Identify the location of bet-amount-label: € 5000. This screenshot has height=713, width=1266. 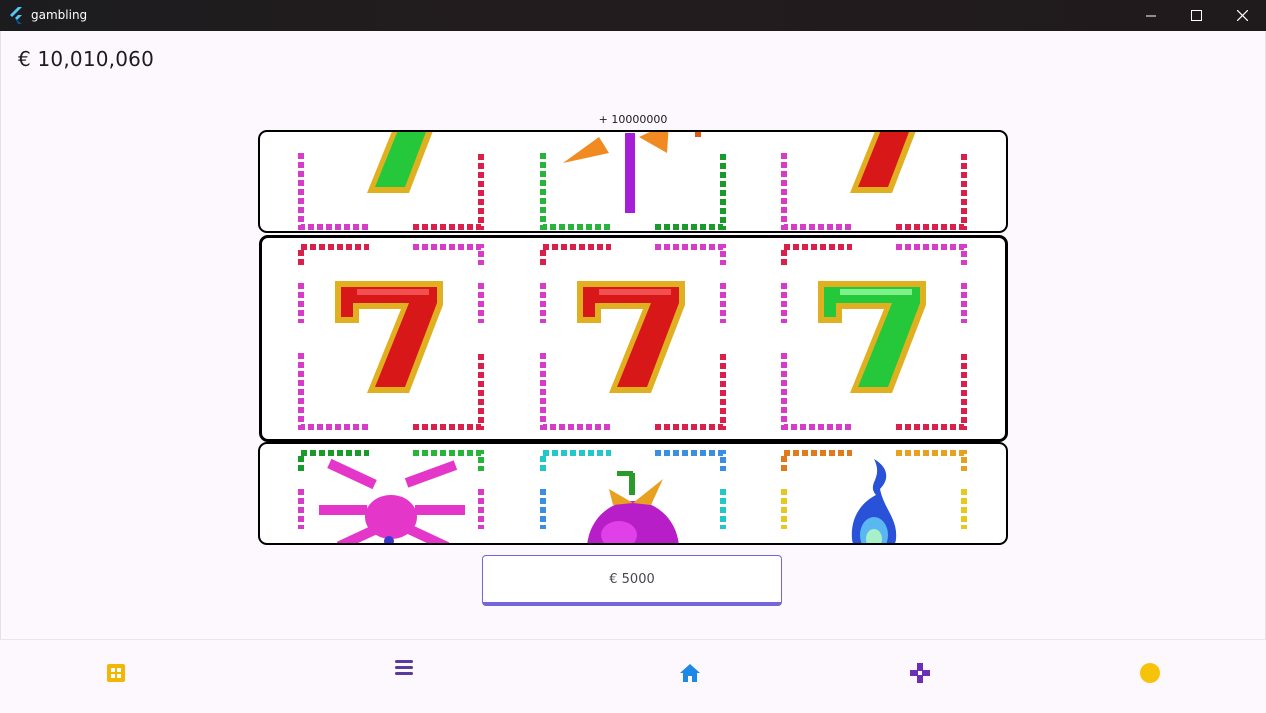
(632, 579).